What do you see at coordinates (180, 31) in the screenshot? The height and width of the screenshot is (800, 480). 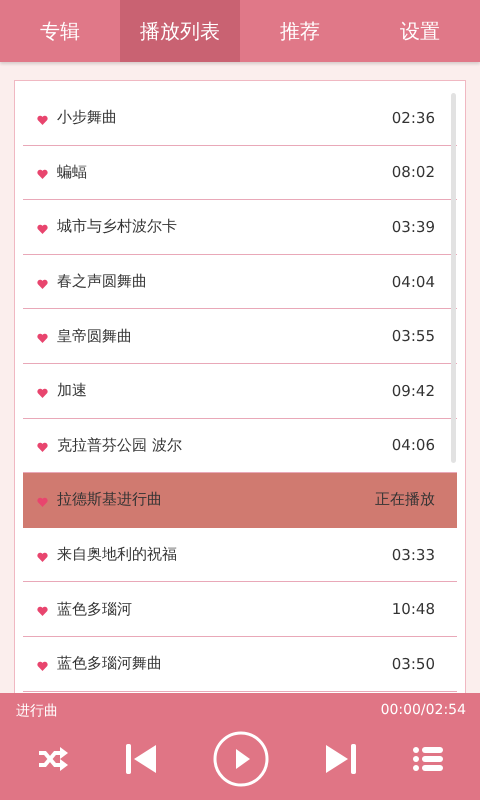 I see `tab: 播放列表` at bounding box center [180, 31].